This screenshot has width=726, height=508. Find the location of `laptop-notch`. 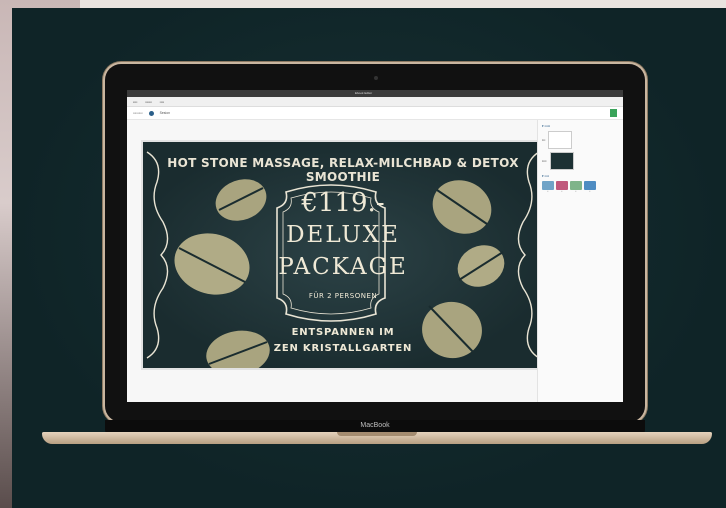

laptop-notch is located at coordinates (377, 434).